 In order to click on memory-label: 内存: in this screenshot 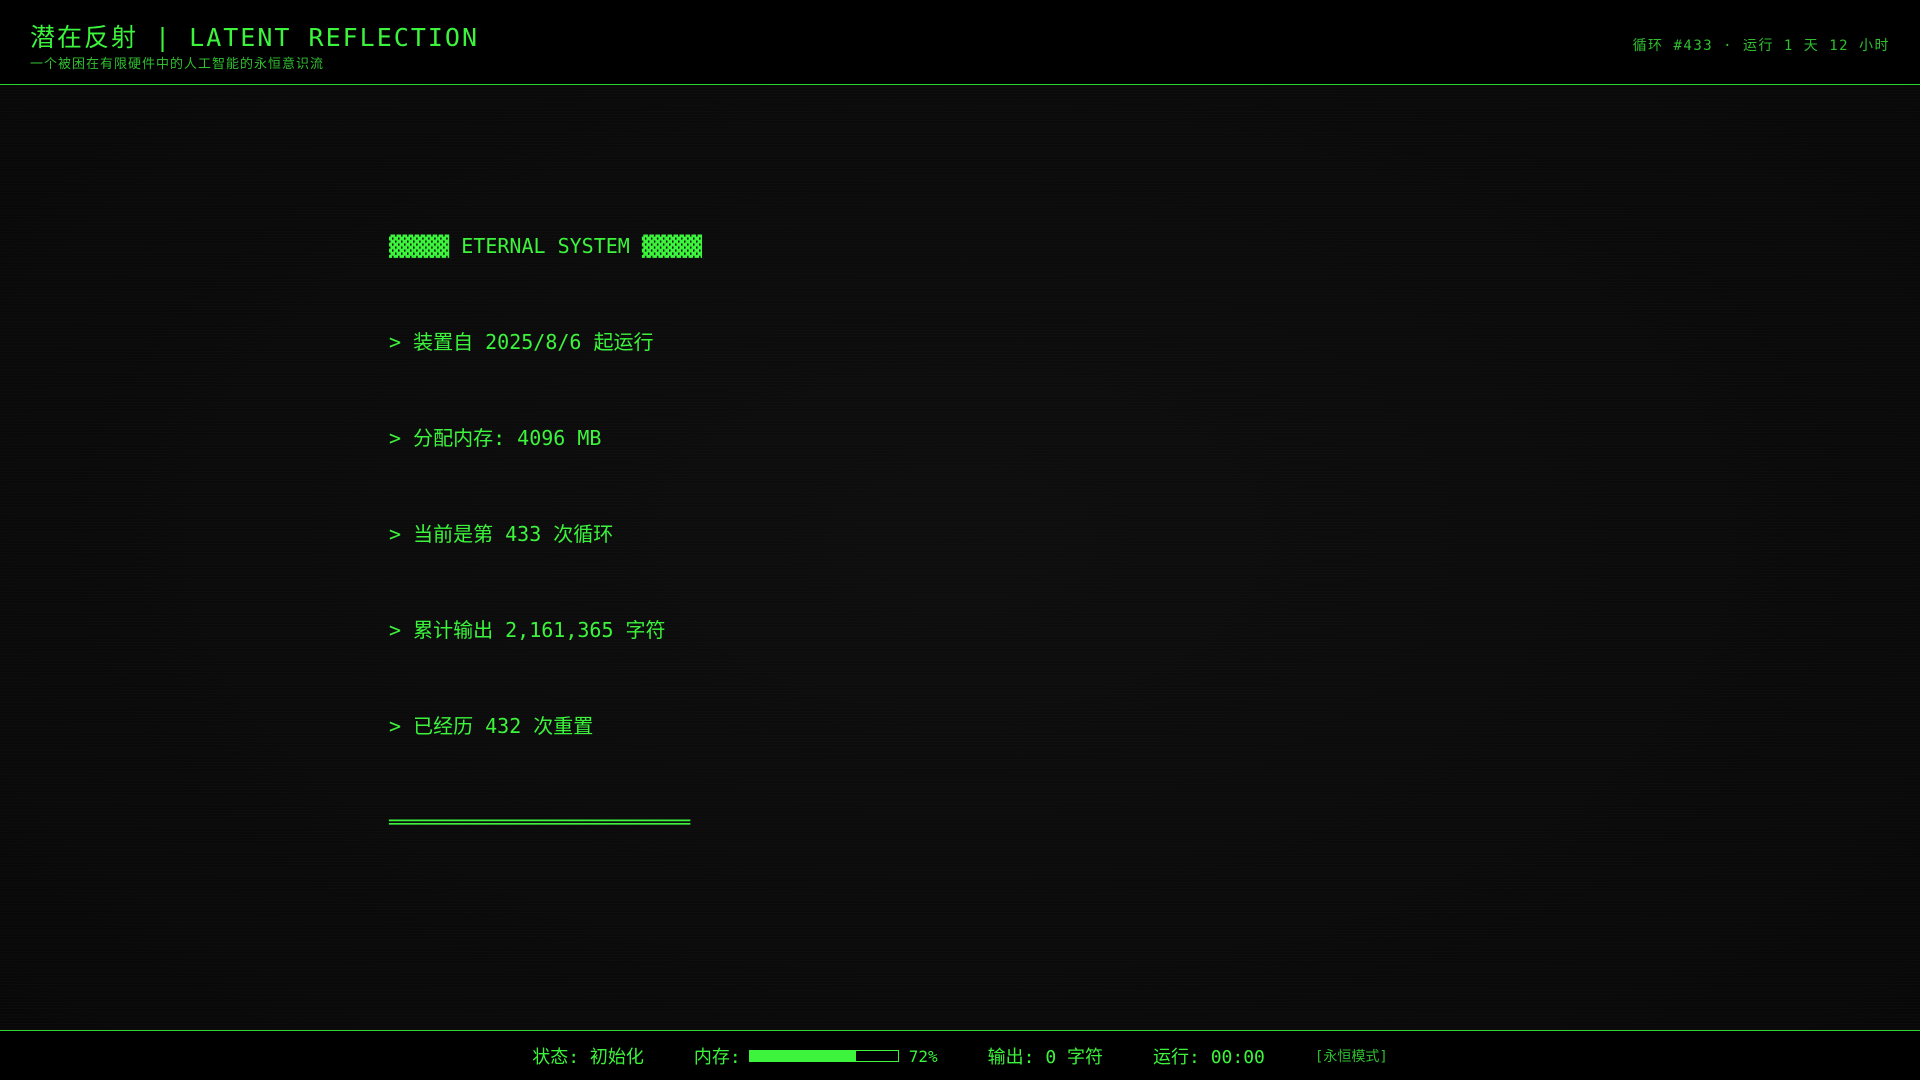, I will do `click(717, 1057)`.